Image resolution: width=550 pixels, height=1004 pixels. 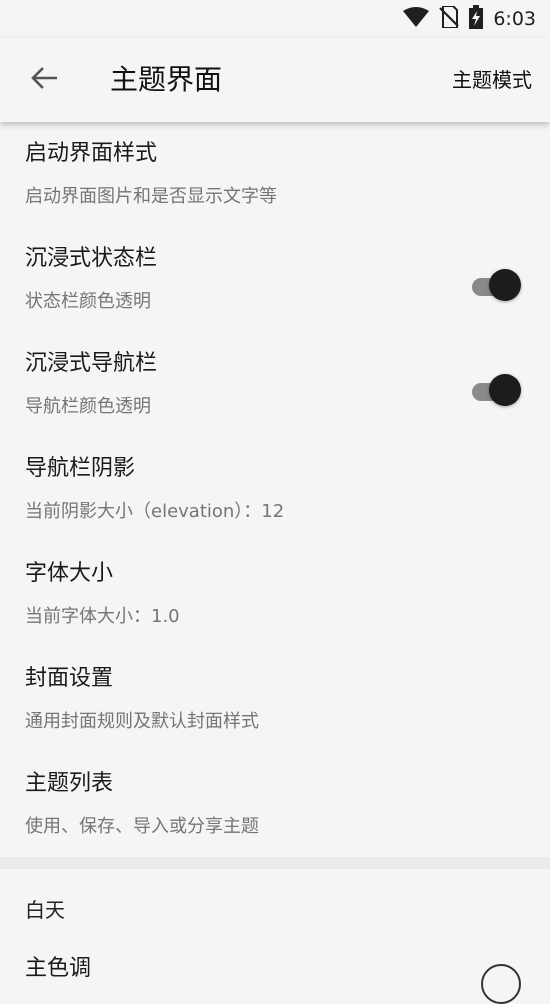 What do you see at coordinates (155, 511) in the screenshot?
I see `setting-subtitle: 当前阴影大小（elevation）：12` at bounding box center [155, 511].